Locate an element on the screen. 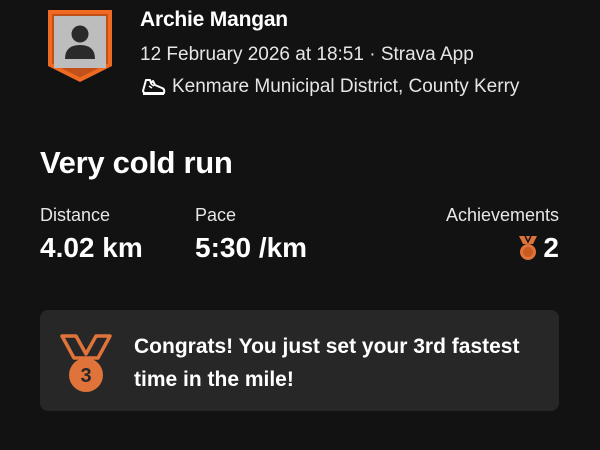 This screenshot has width=600, height=450. author-name: Archie Mangan is located at coordinates (214, 20).